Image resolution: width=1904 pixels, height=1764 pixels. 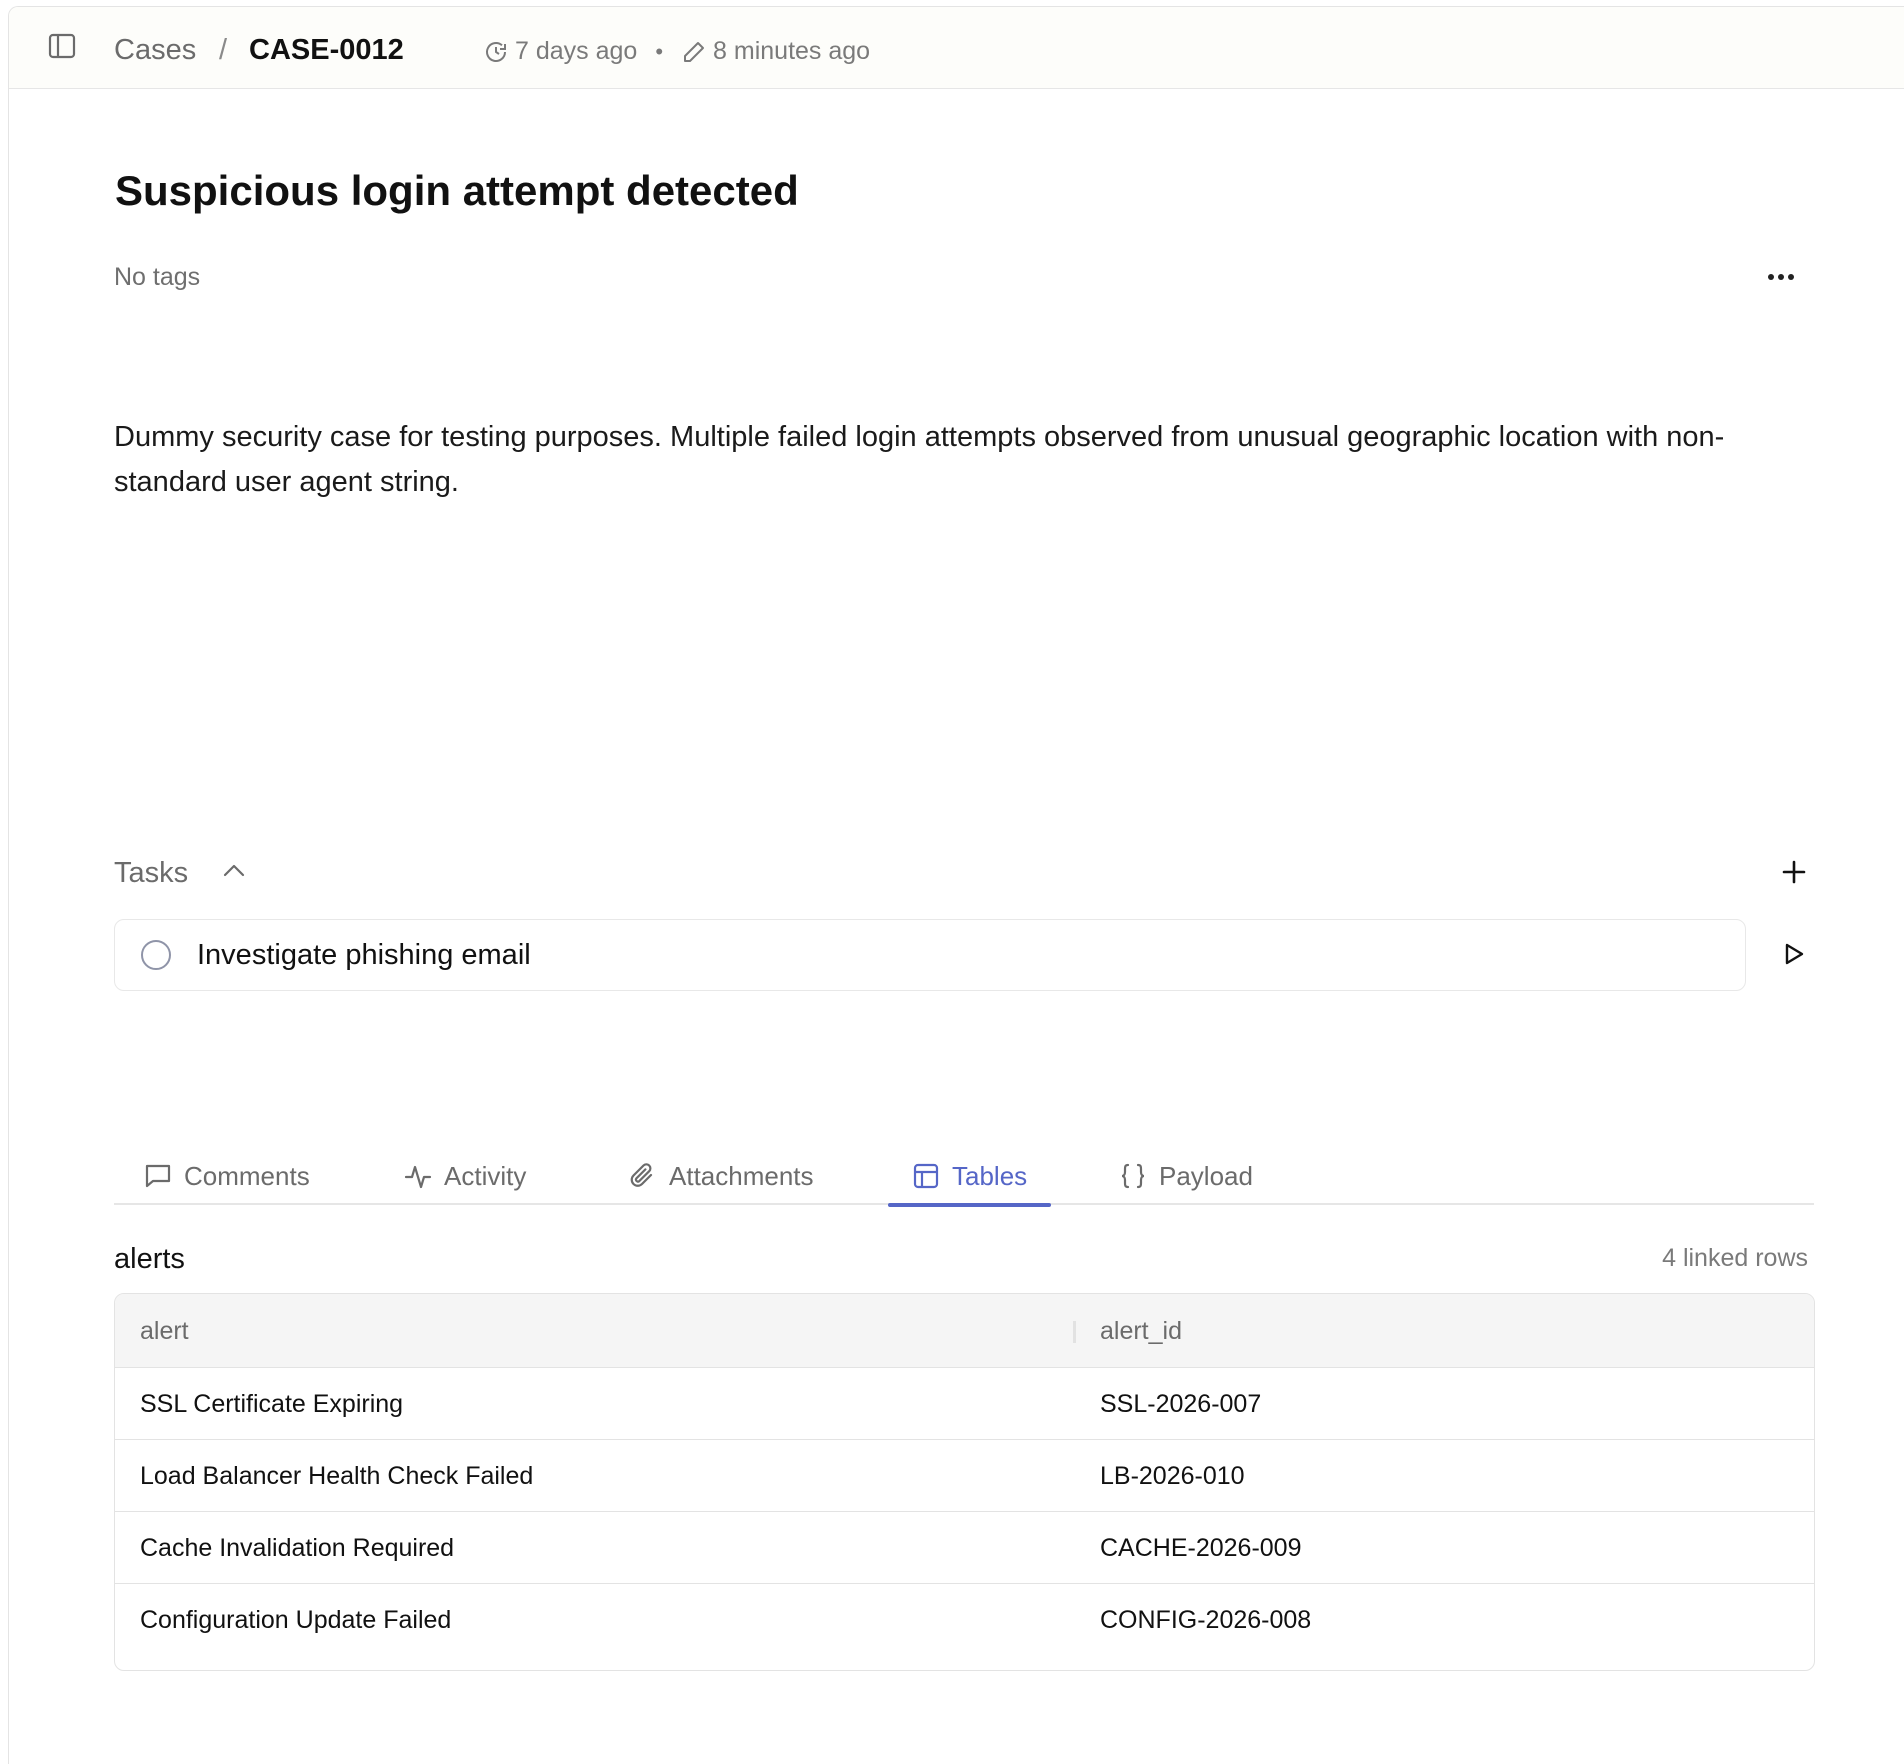 I want to click on chevron-up-icon, so click(x=234, y=872).